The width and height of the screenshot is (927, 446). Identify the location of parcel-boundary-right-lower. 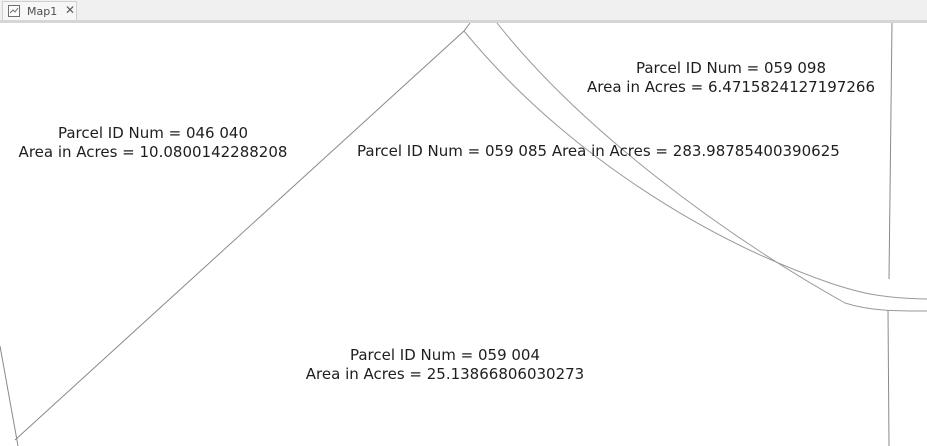
(888, 377).